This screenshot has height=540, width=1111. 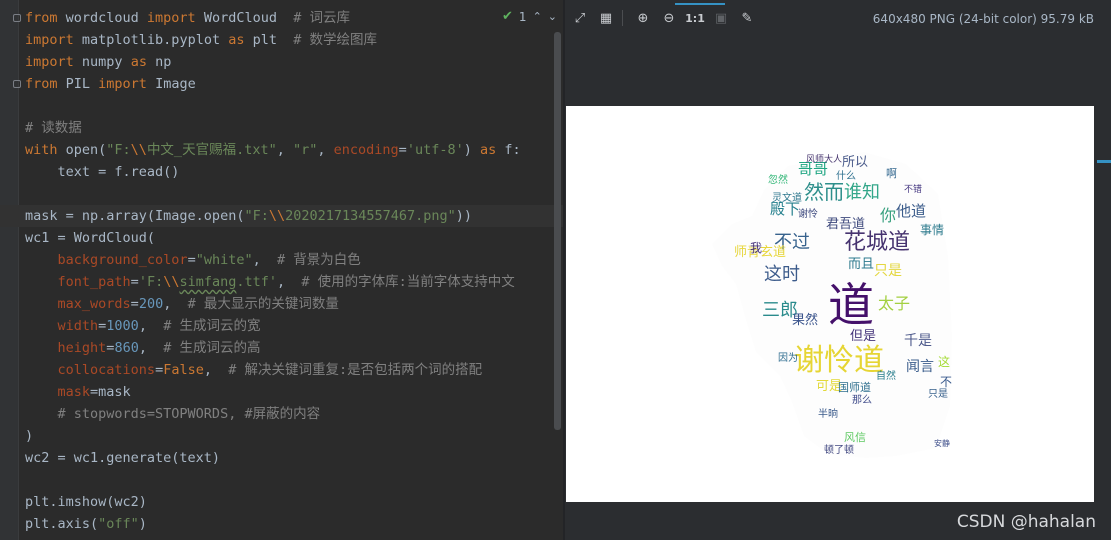 I want to click on wordcloud-word: 只是, so click(x=938, y=394).